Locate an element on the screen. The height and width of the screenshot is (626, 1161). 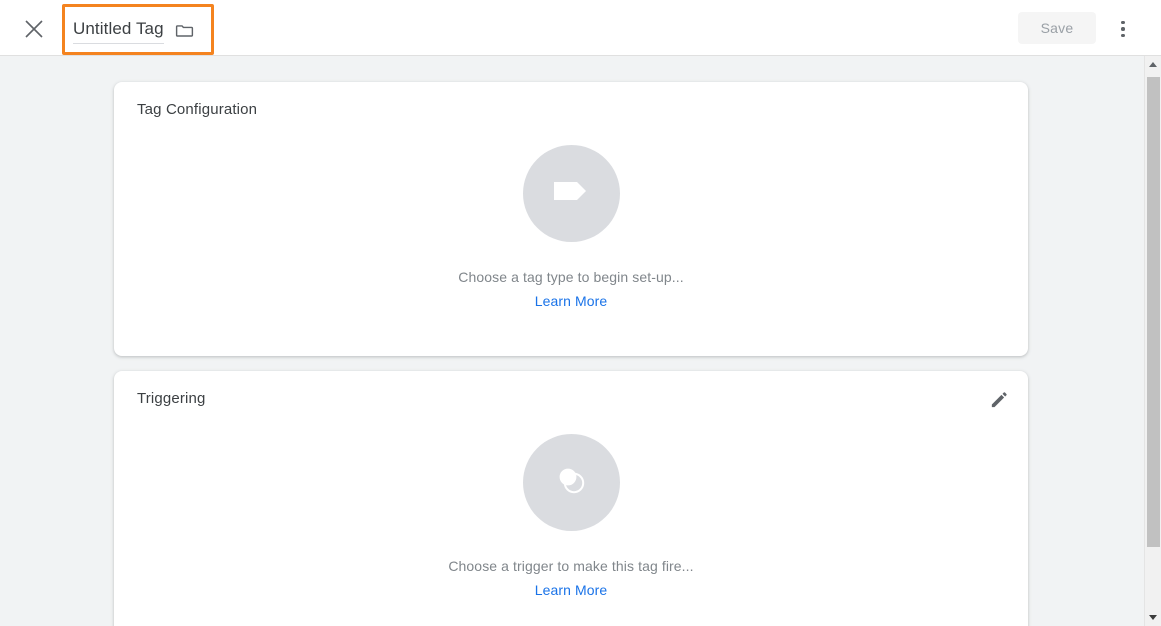
tag-name-input: Untitled Tag is located at coordinates (118, 30).